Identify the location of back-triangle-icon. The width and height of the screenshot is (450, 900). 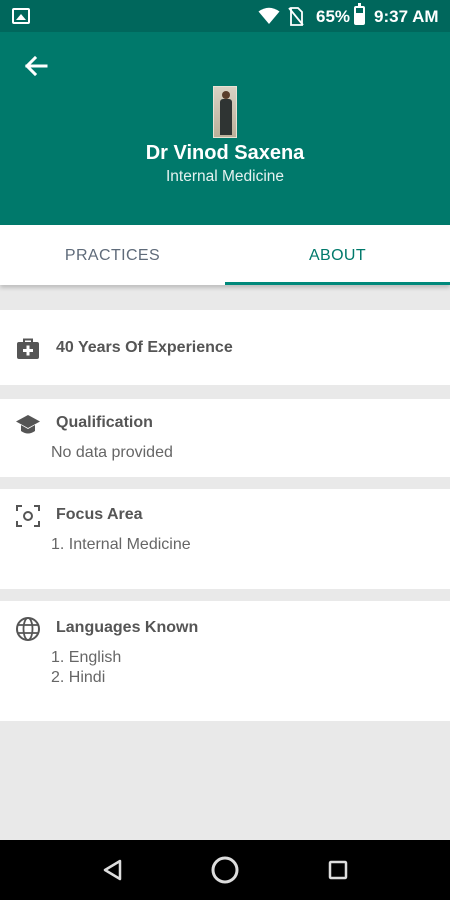
(113, 870).